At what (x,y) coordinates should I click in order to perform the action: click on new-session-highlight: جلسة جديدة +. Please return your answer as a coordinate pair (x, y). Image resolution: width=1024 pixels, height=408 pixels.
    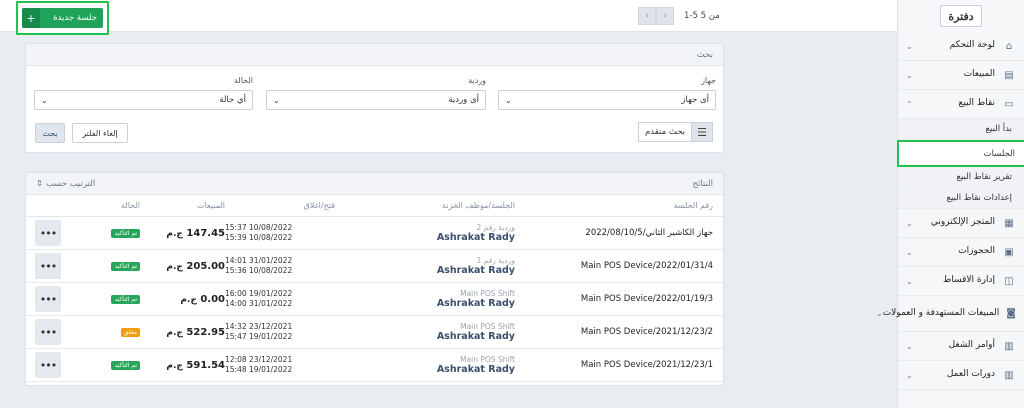
    Looking at the image, I should click on (62, 18).